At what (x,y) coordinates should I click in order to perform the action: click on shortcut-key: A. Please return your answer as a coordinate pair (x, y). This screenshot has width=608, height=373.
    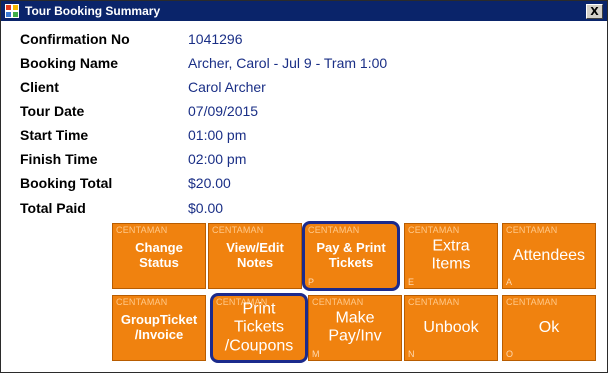
    Looking at the image, I should click on (509, 282).